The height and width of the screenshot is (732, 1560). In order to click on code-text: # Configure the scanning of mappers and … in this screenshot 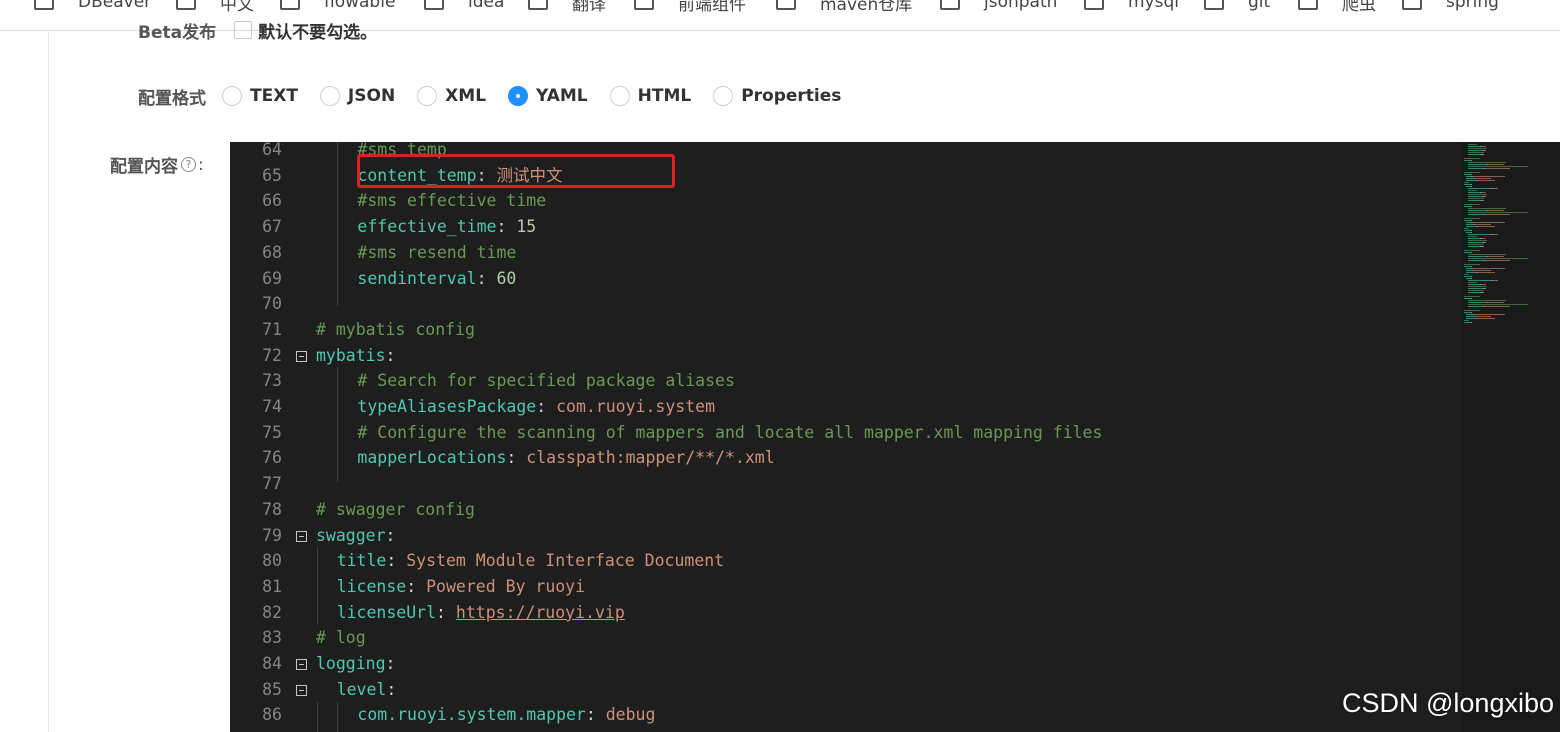, I will do `click(729, 433)`.